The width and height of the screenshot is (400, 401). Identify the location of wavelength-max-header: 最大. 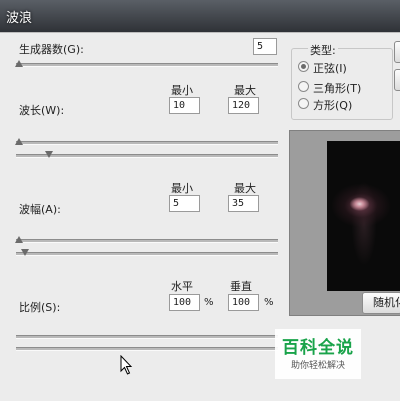
(245, 90).